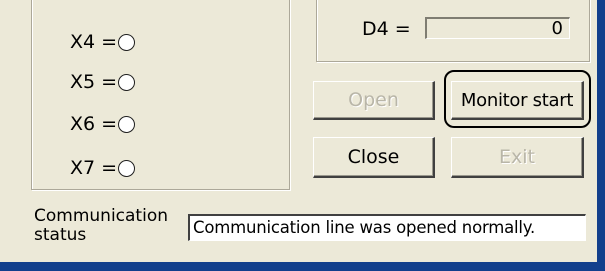 Image resolution: width=605 pixels, height=271 pixels. Describe the element at coordinates (126, 42) in the screenshot. I see `x4-indicator-radio` at that location.